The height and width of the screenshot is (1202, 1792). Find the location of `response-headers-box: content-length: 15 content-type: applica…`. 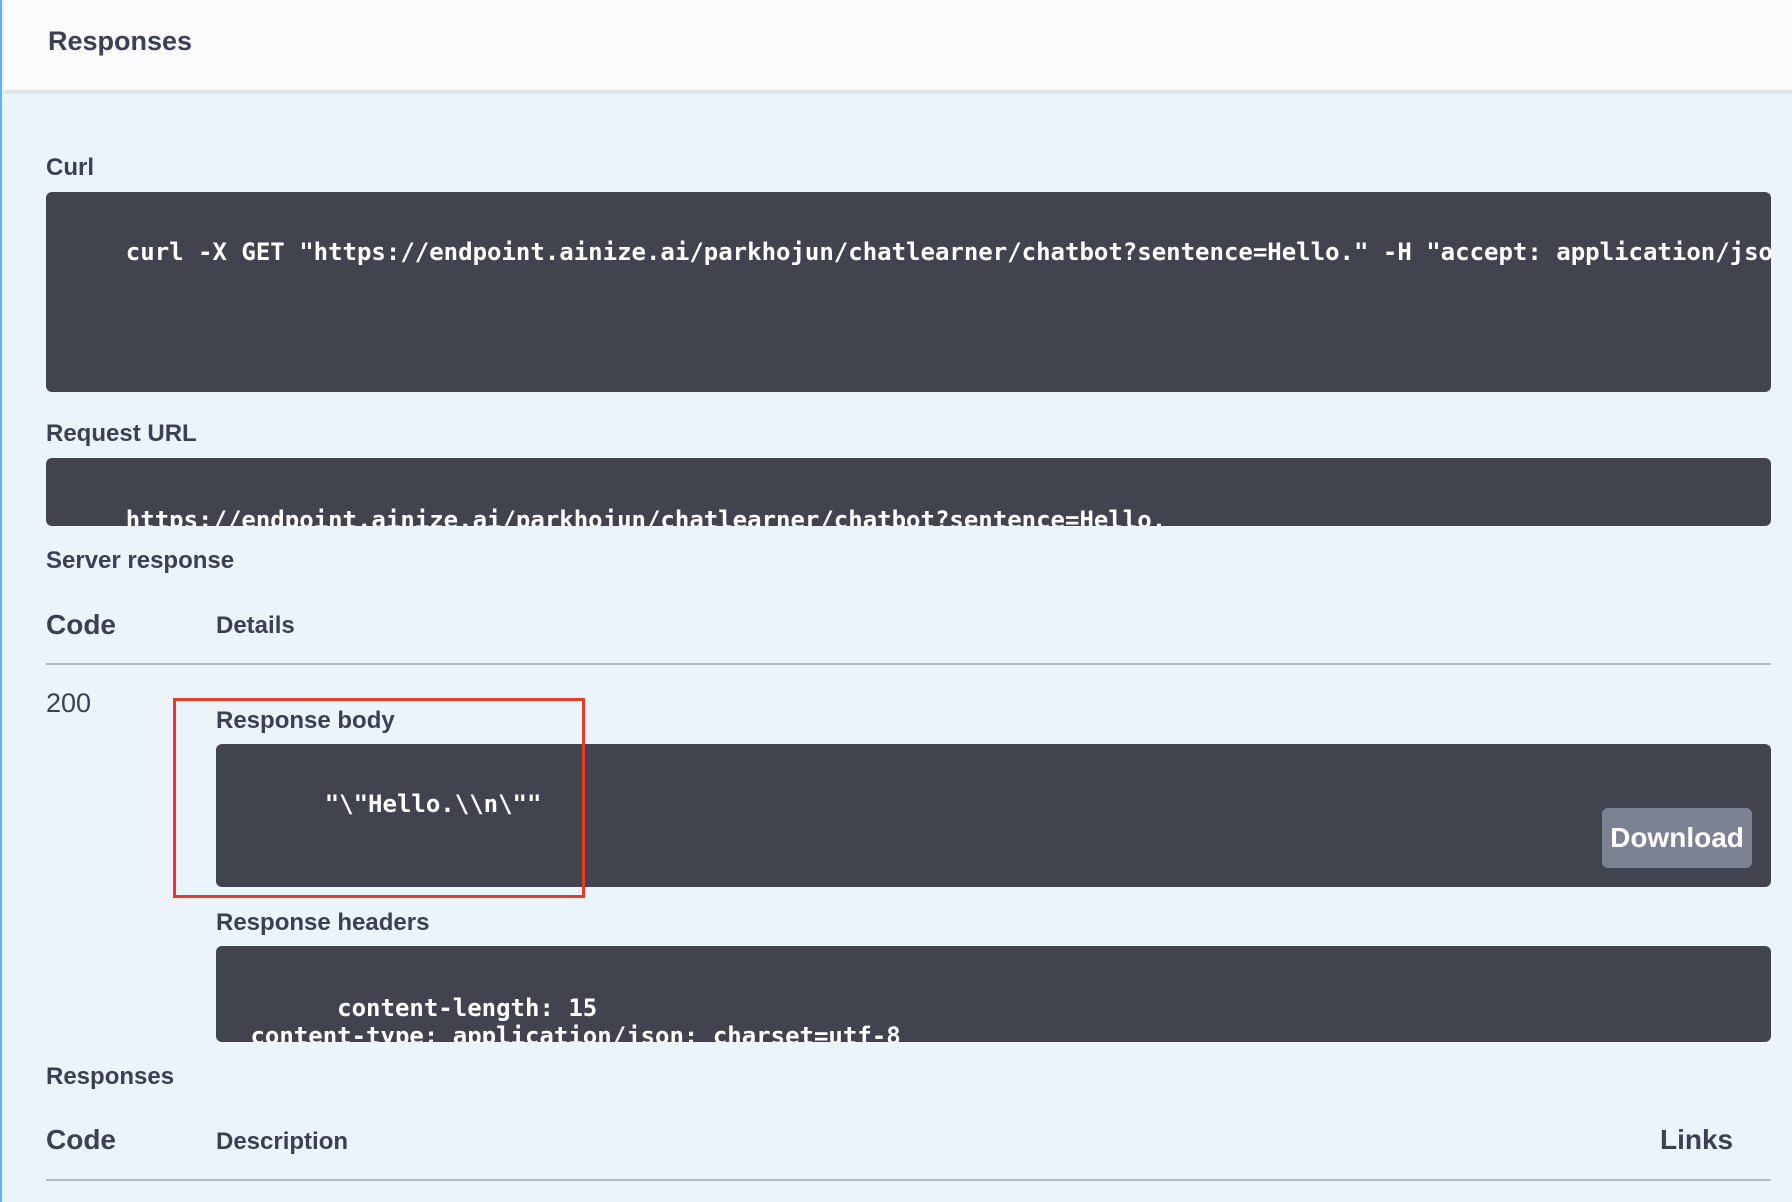

response-headers-box: content-length: 15 content-type: applica… is located at coordinates (993, 994).